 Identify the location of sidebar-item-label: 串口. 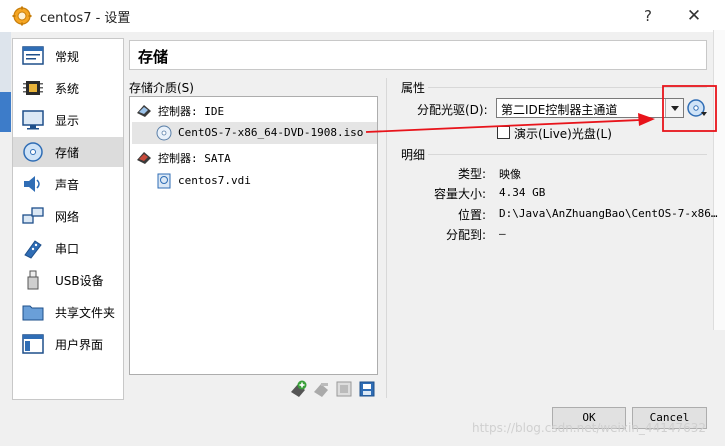
(67, 249).